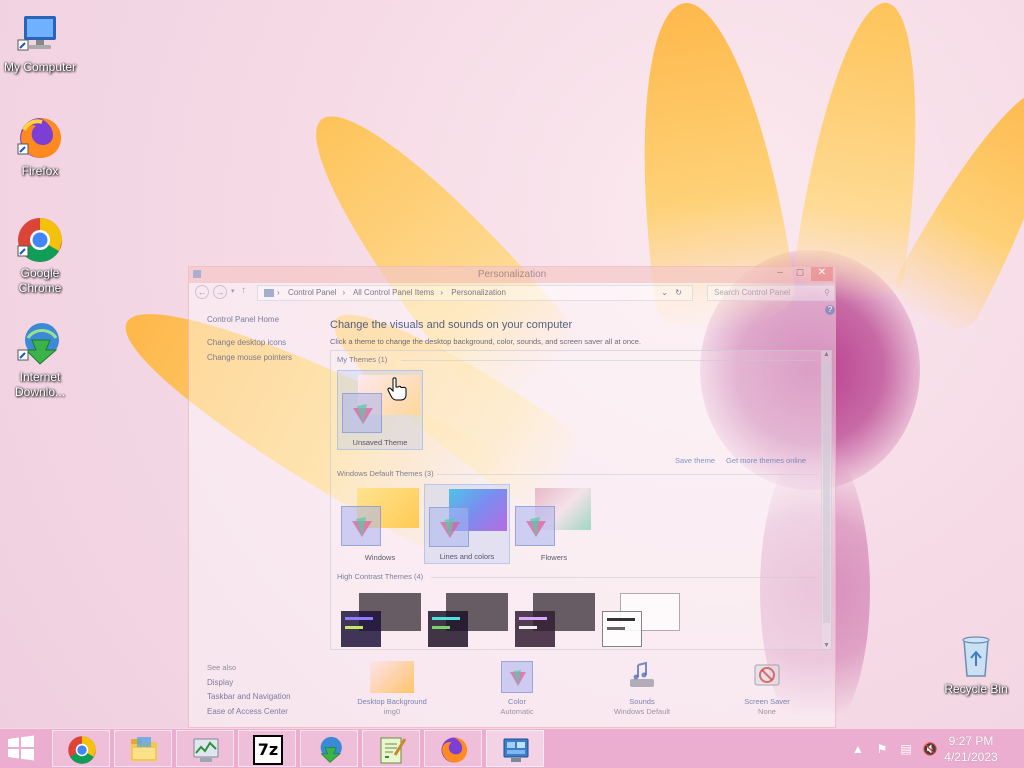 The image size is (1024, 768). What do you see at coordinates (515, 748) in the screenshot?
I see `taskbar-control-panel` at bounding box center [515, 748].